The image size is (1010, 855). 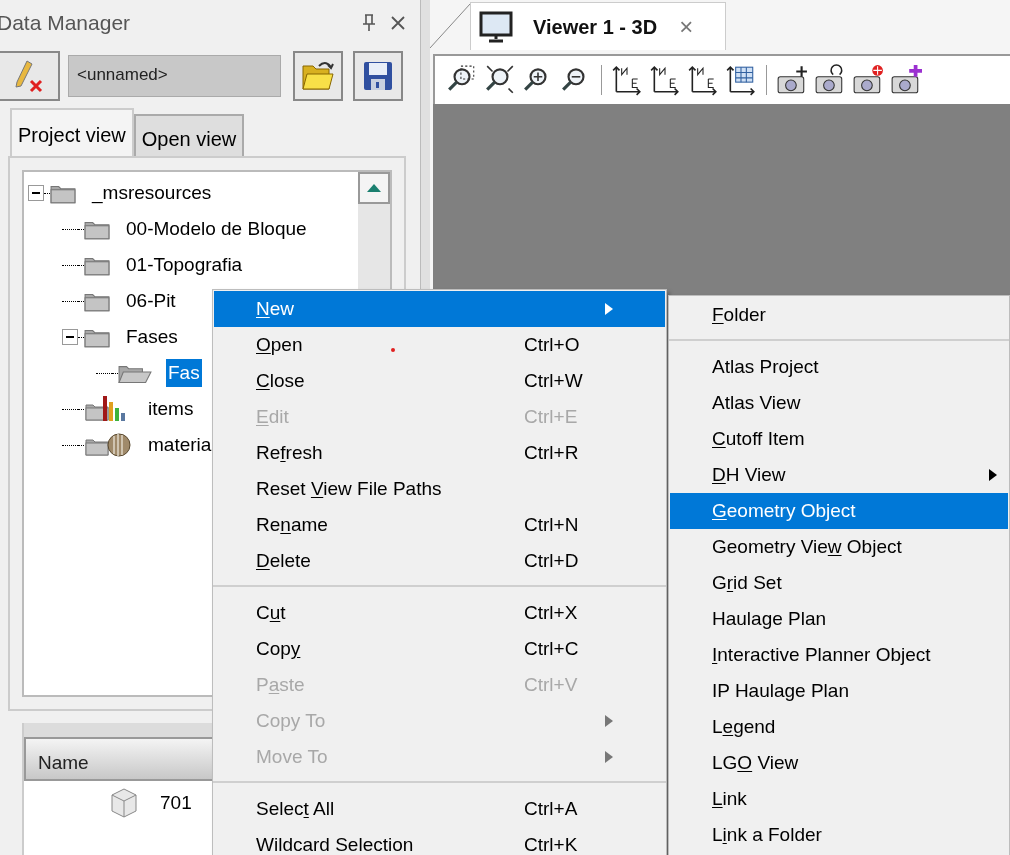 I want to click on list-cell-text: 701, so click(x=176, y=802).